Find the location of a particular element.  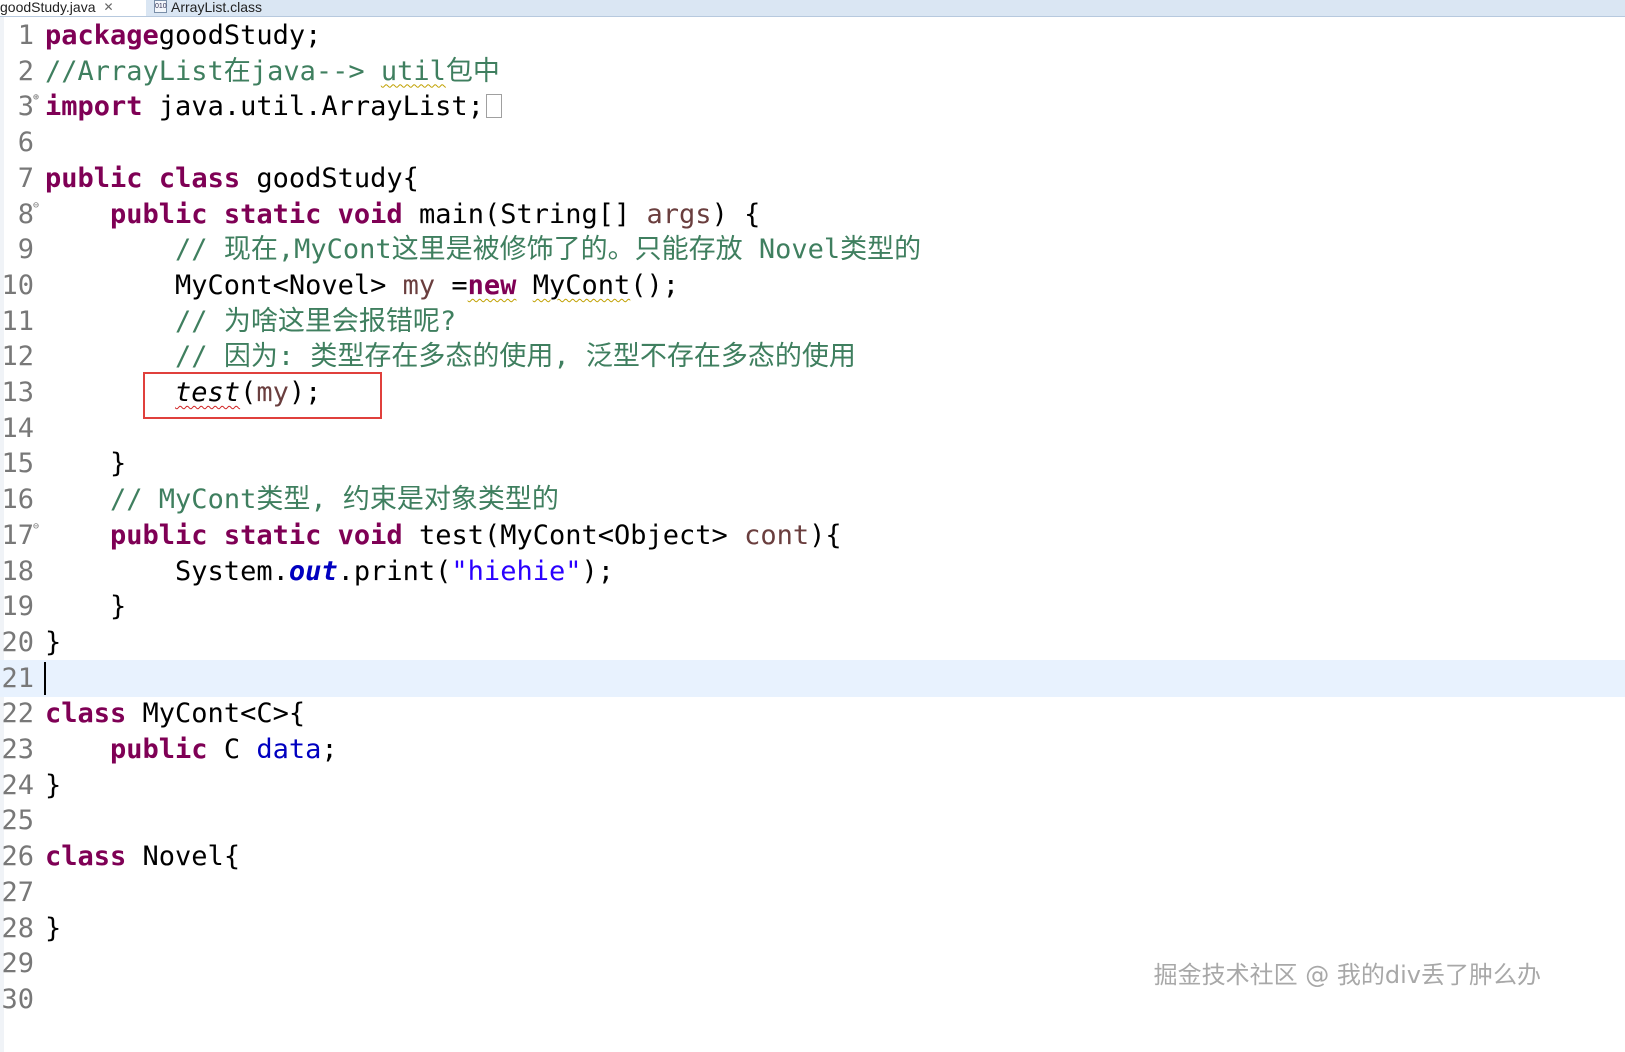

collapsed-imports-icon is located at coordinates (493, 106).